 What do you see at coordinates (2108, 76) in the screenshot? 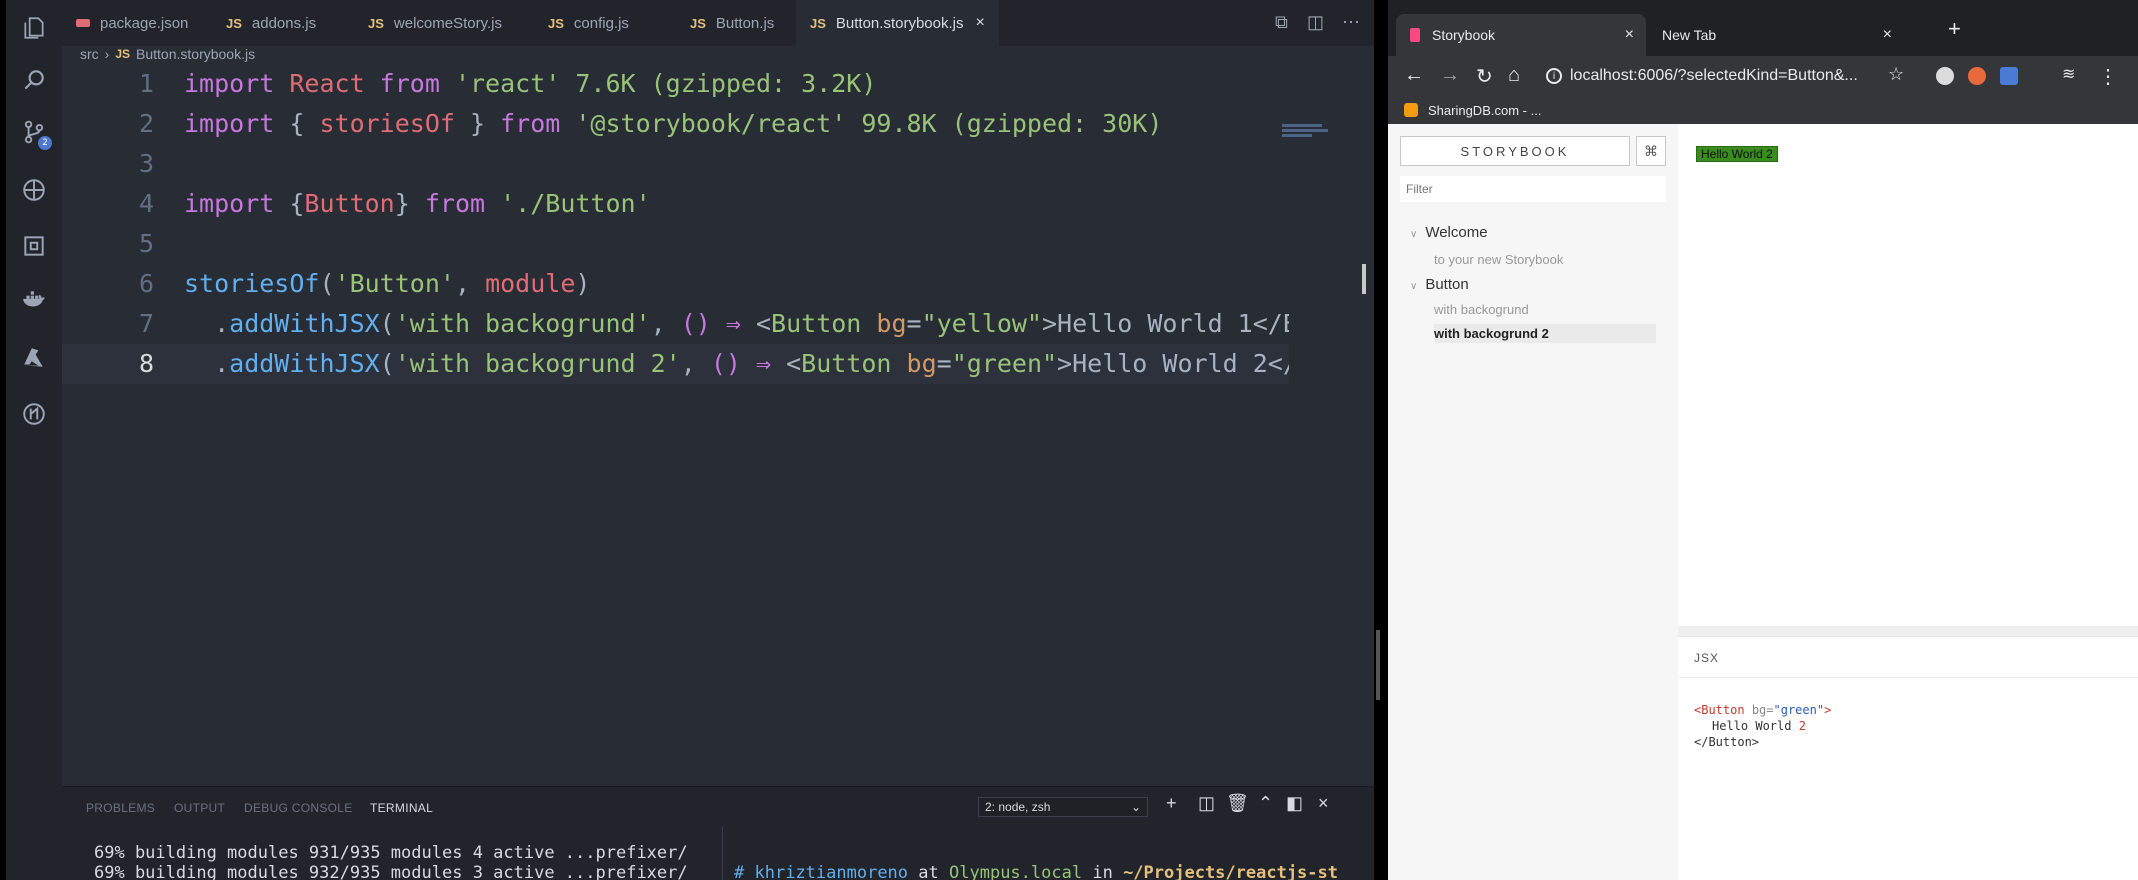
I see `chrome-menu-icon: ⋮` at bounding box center [2108, 76].